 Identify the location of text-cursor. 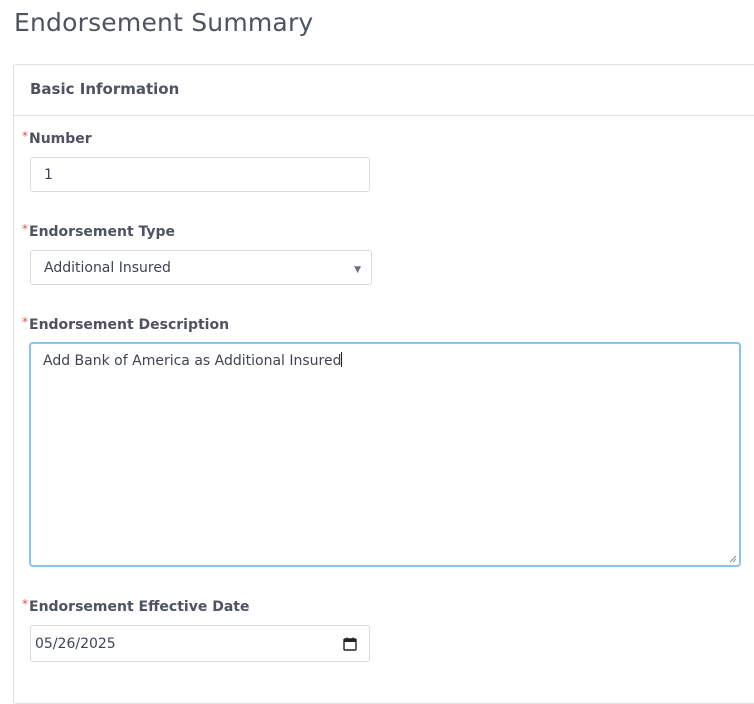
(342, 359).